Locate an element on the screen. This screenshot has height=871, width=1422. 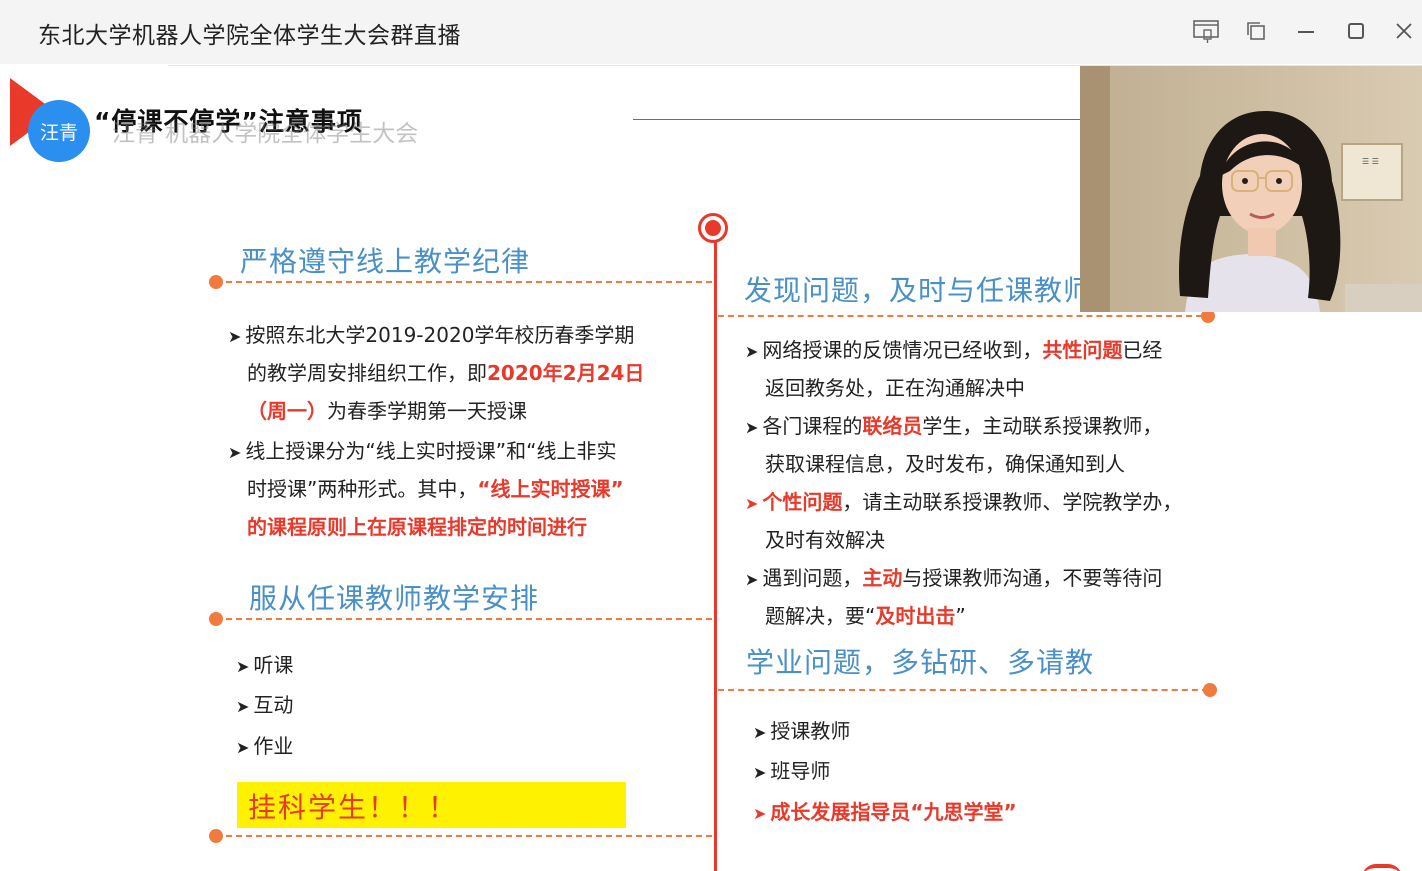
section-title-obey-teacher: 服从任课教师教学安排 is located at coordinates (394, 598).